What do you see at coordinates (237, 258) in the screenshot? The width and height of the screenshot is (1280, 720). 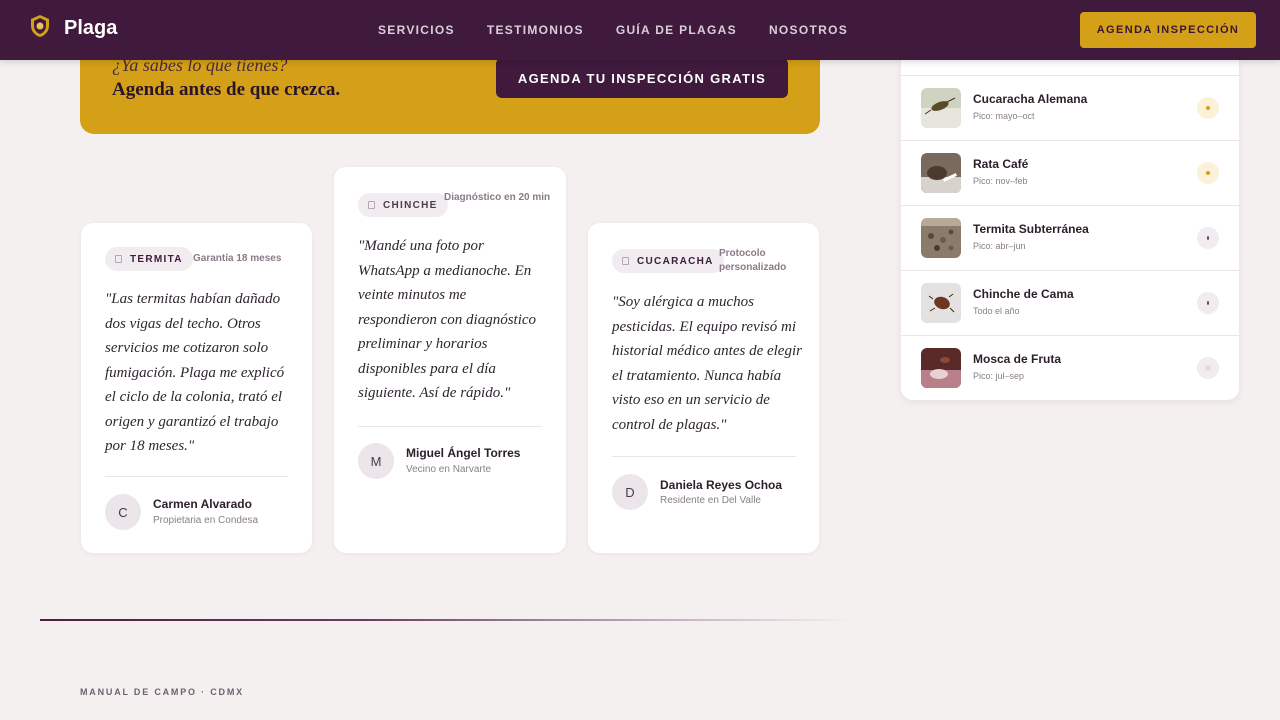 I see `tag-detail: Garantía 18 meses` at bounding box center [237, 258].